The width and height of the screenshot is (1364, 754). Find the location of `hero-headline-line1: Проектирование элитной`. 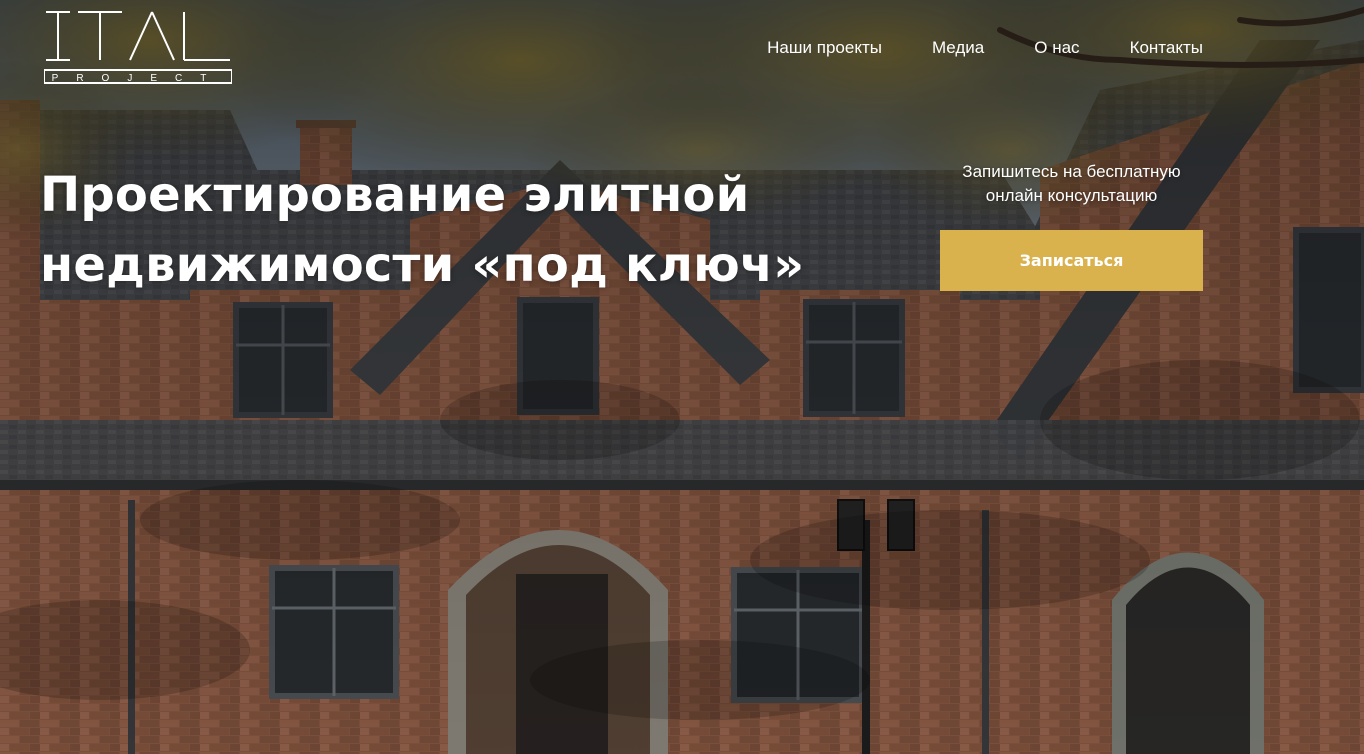

hero-headline-line1: Проектирование элитной is located at coordinates (395, 195).